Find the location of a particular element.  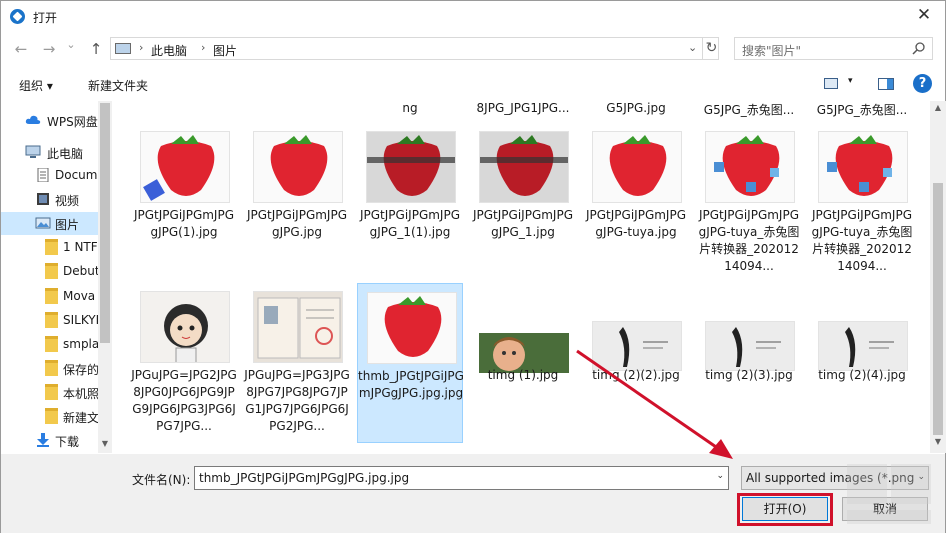

file-list-scroll-thumb is located at coordinates (938, 309).